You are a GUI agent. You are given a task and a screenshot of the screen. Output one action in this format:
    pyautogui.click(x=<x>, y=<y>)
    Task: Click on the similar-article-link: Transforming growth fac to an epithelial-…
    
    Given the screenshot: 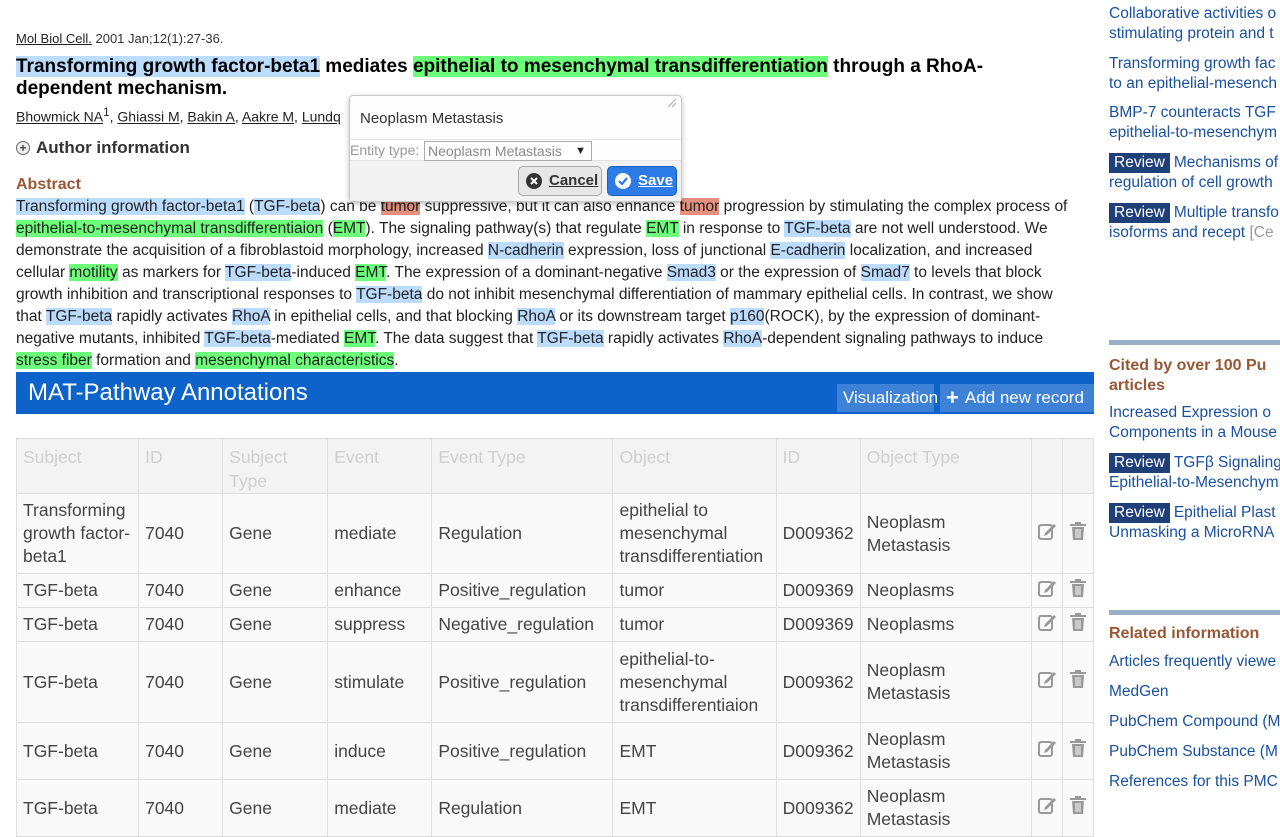 What is the action you would take?
    pyautogui.click(x=1194, y=74)
    